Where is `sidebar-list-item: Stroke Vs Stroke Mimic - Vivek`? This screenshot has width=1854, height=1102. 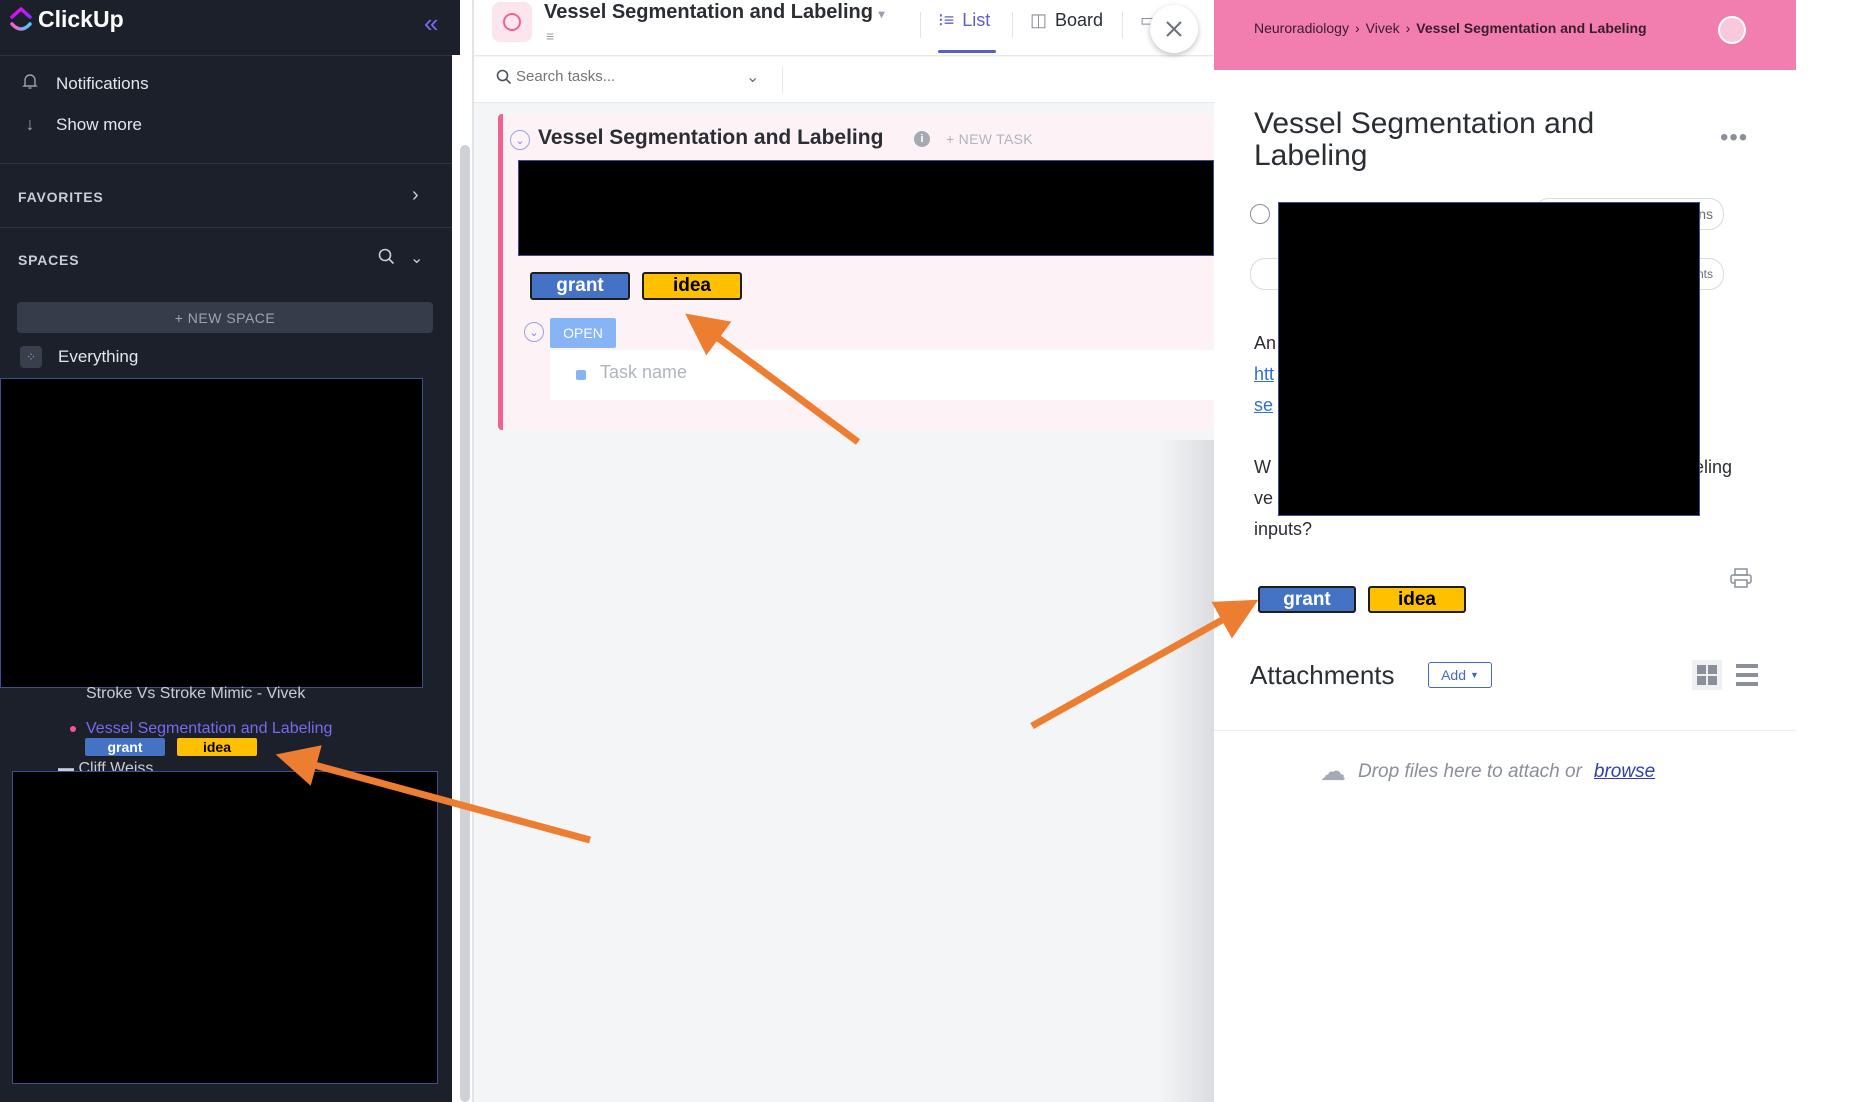
sidebar-list-item: Stroke Vs Stroke Mimic - Vivek is located at coordinates (236, 689).